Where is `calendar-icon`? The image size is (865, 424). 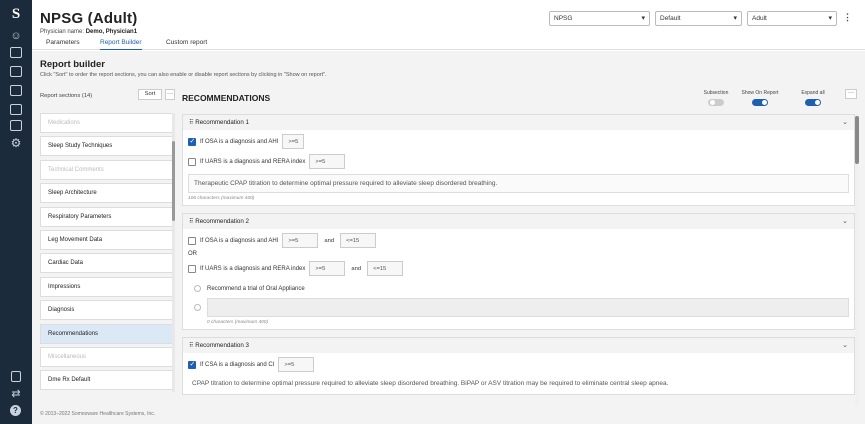 calendar-icon is located at coordinates (16, 71).